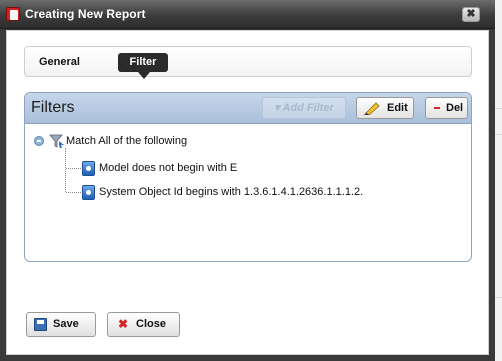 This screenshot has width=502, height=361. Describe the element at coordinates (437, 108) in the screenshot. I see `minus-icon` at that location.